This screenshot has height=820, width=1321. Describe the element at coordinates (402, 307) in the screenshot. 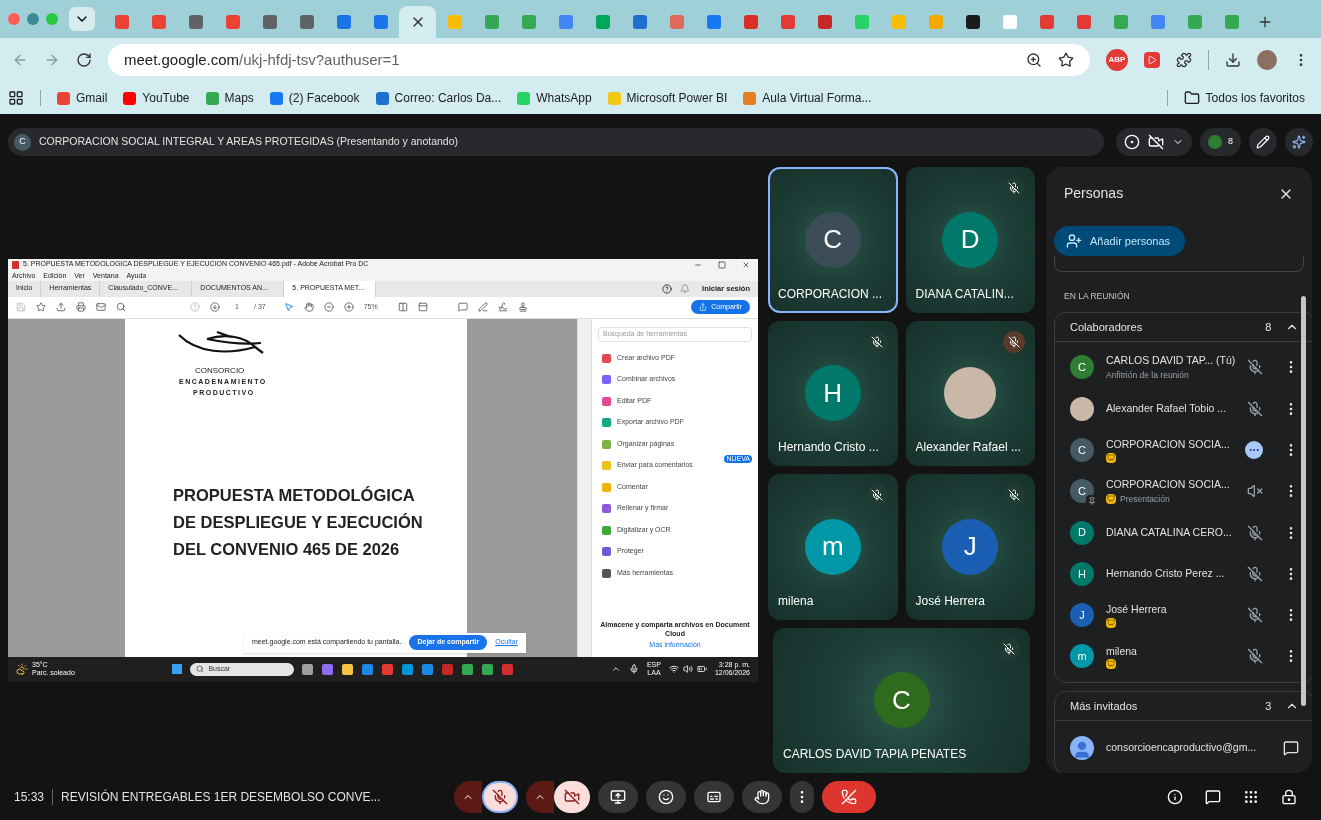

I see `page-layout-icon` at that location.